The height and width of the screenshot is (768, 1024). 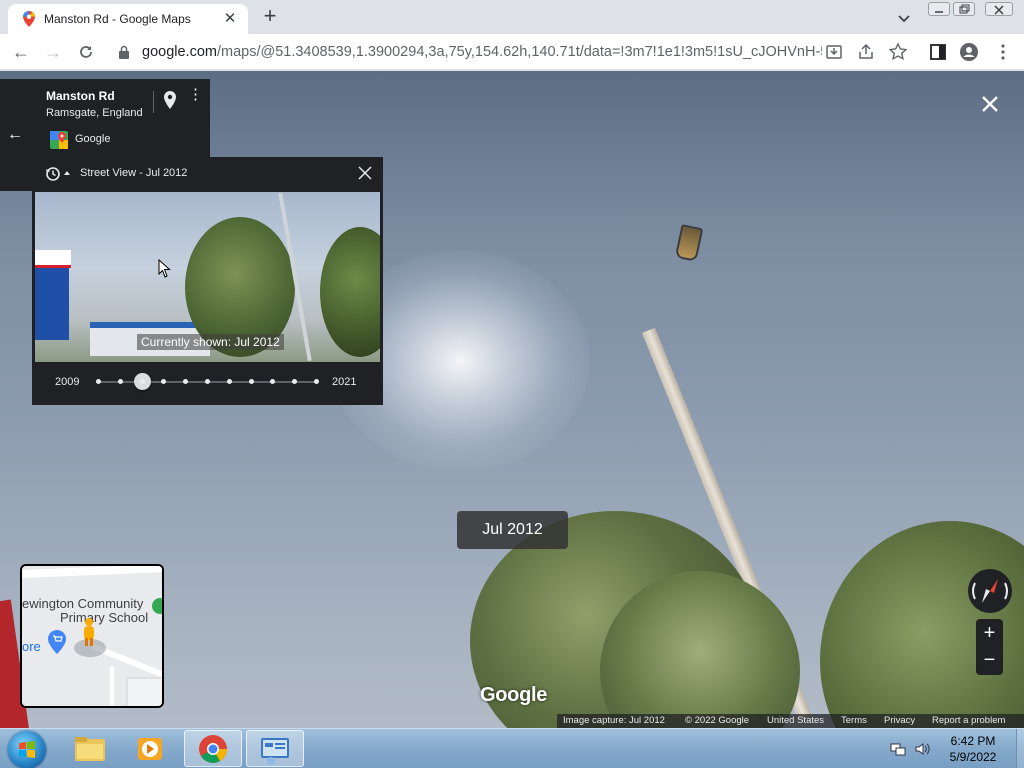 I want to click on folder-icon, so click(x=90, y=749).